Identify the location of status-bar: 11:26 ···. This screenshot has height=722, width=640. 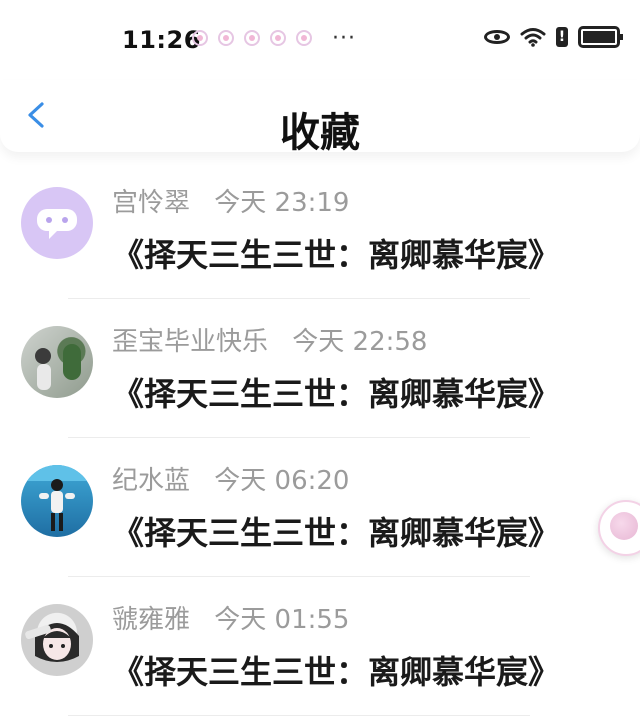
(320, 40).